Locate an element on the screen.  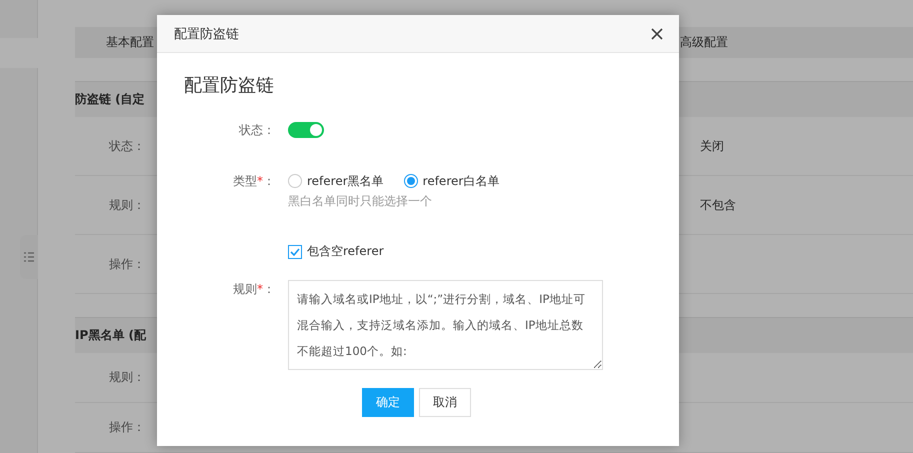
field-label: 状态： is located at coordinates (256, 130).